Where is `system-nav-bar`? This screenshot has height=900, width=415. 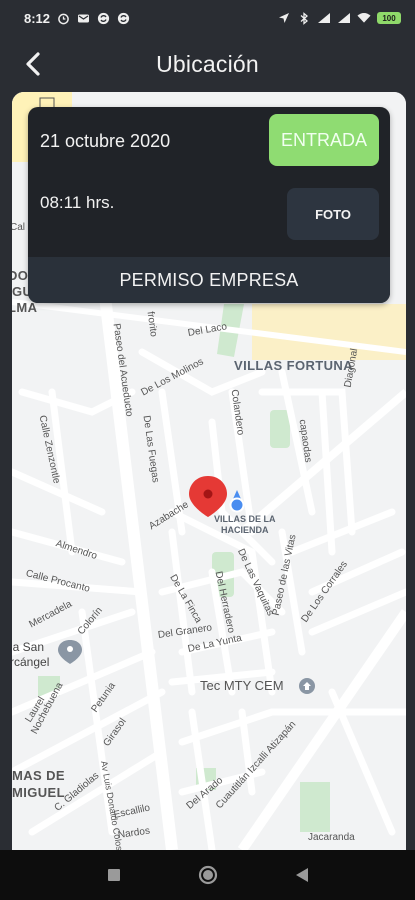 system-nav-bar is located at coordinates (207, 875).